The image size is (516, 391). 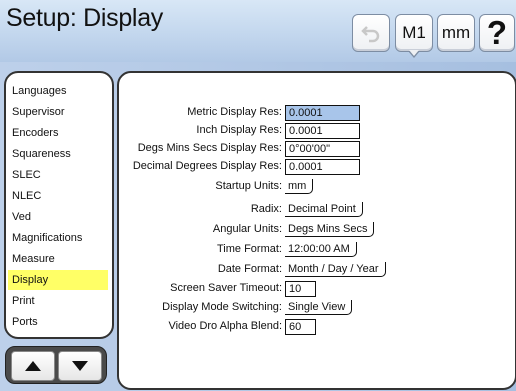 I want to click on display-mode-switching-row: Display Mode Switching: Single View, so click(x=317, y=308).